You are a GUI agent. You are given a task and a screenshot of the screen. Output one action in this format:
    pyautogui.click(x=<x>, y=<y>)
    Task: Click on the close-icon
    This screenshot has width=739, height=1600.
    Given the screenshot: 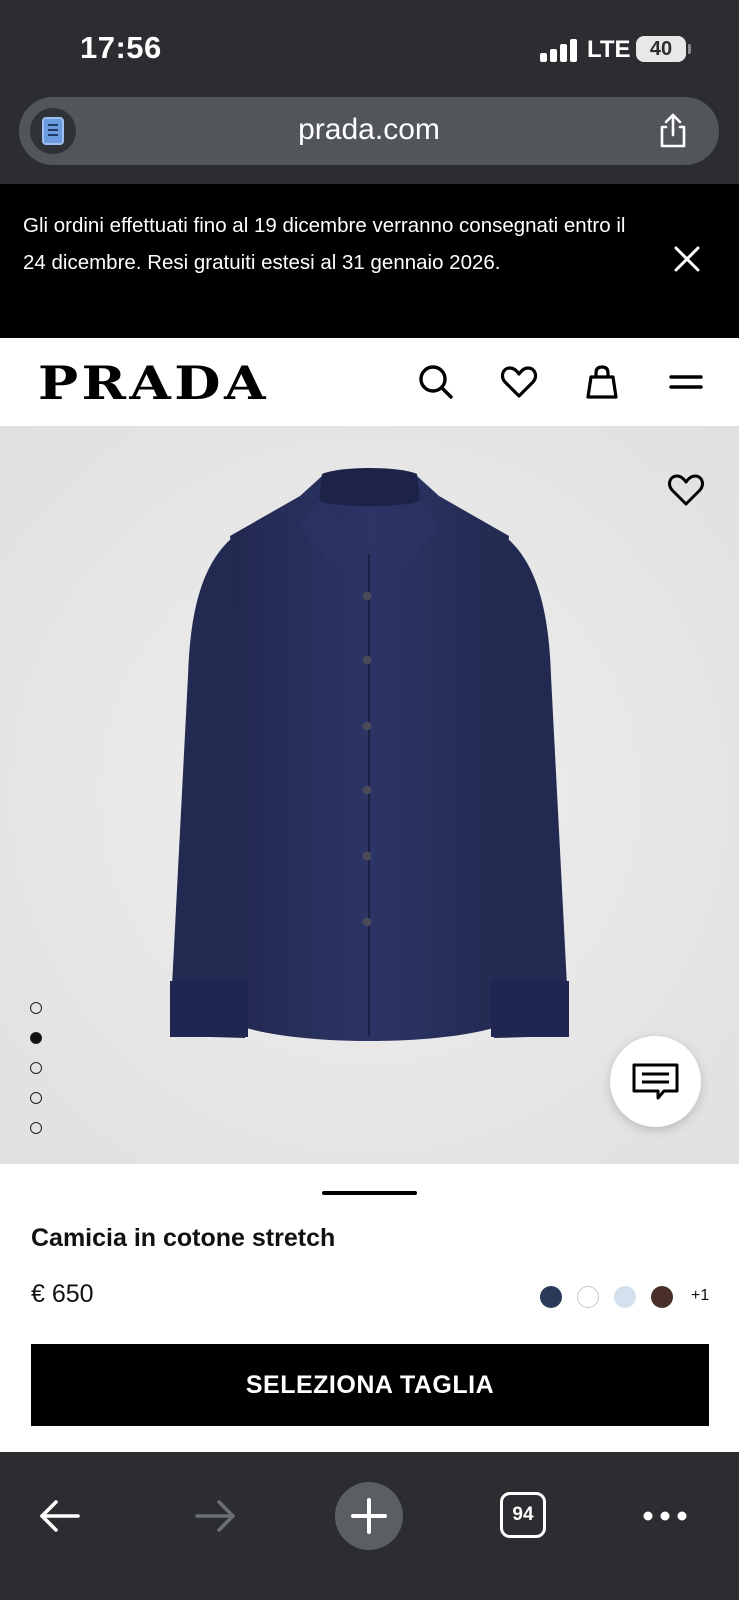 What is the action you would take?
    pyautogui.click(x=687, y=261)
    